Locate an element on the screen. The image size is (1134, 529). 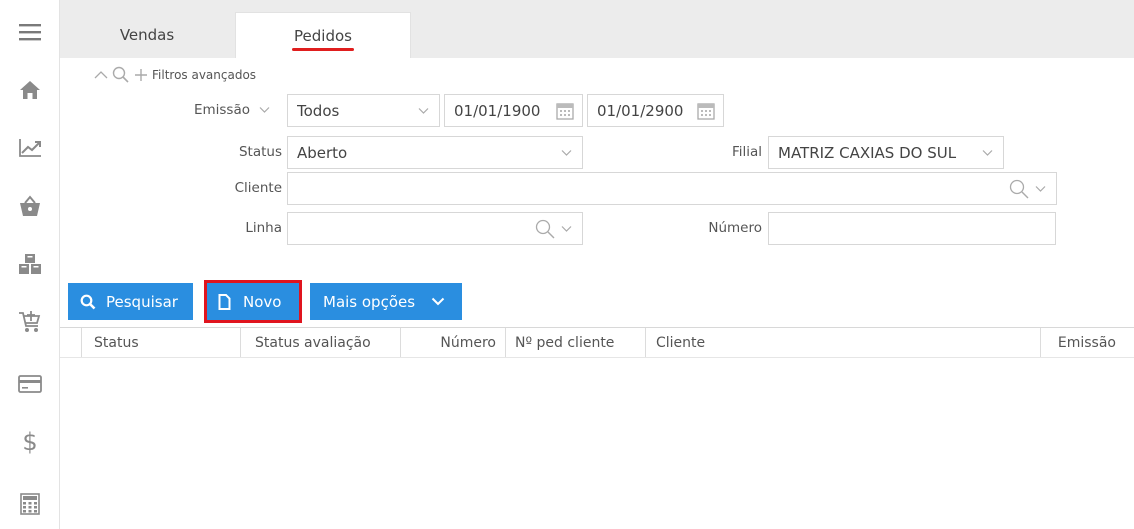
tab-label: Pedidos is located at coordinates (323, 39).